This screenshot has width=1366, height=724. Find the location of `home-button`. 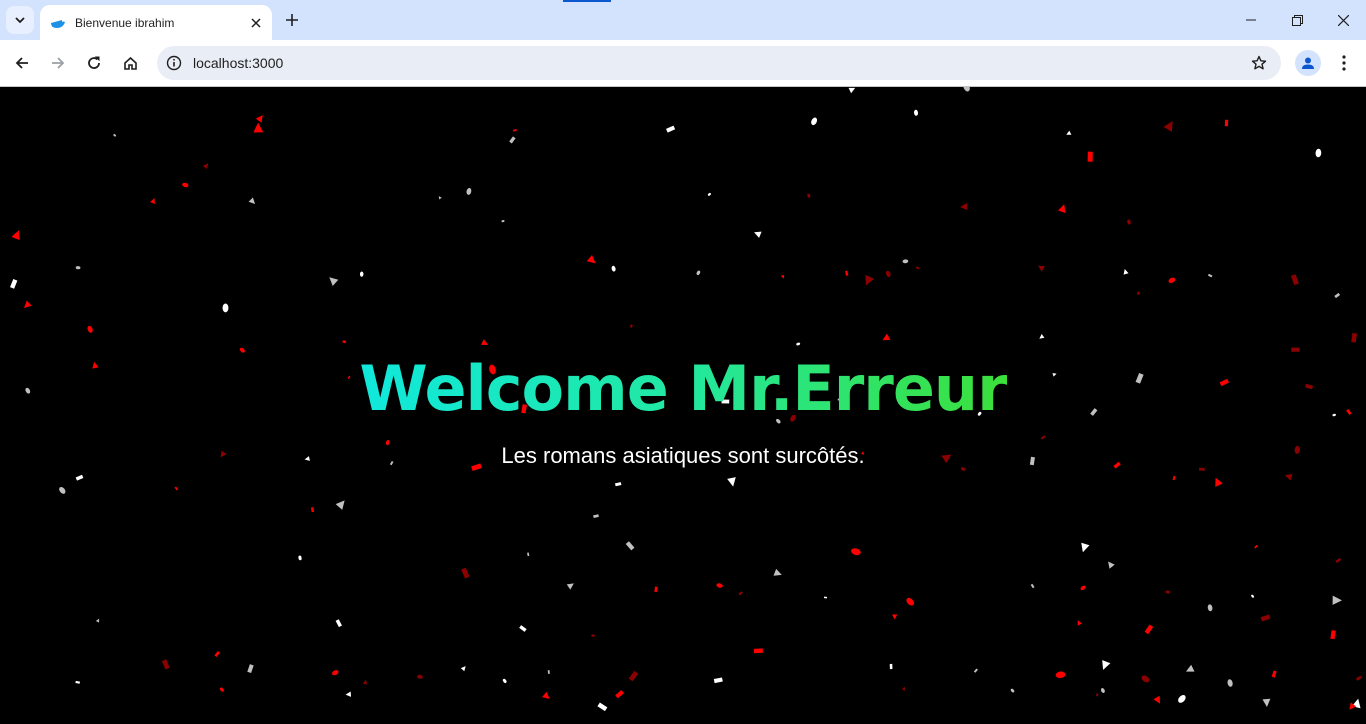

home-button is located at coordinates (130, 63).